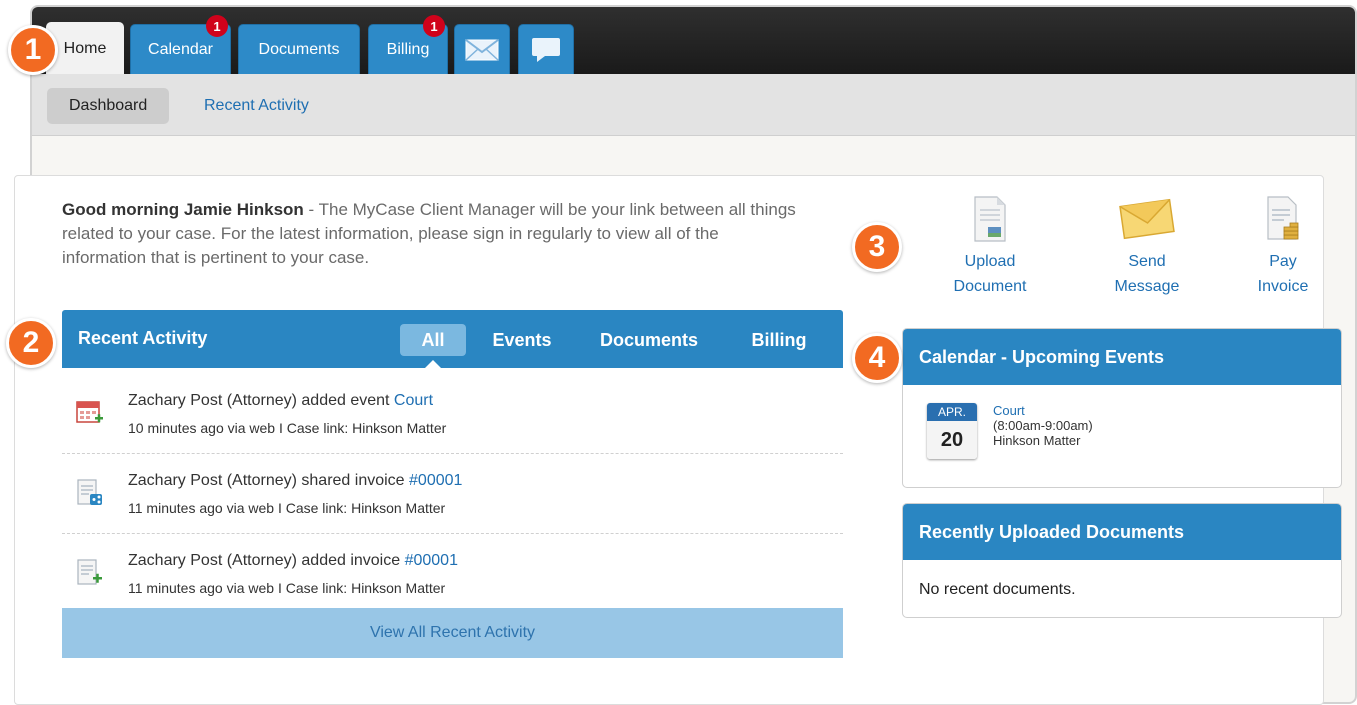 The height and width of the screenshot is (705, 1357). I want to click on no-documents-text: No recent documents., so click(997, 589).